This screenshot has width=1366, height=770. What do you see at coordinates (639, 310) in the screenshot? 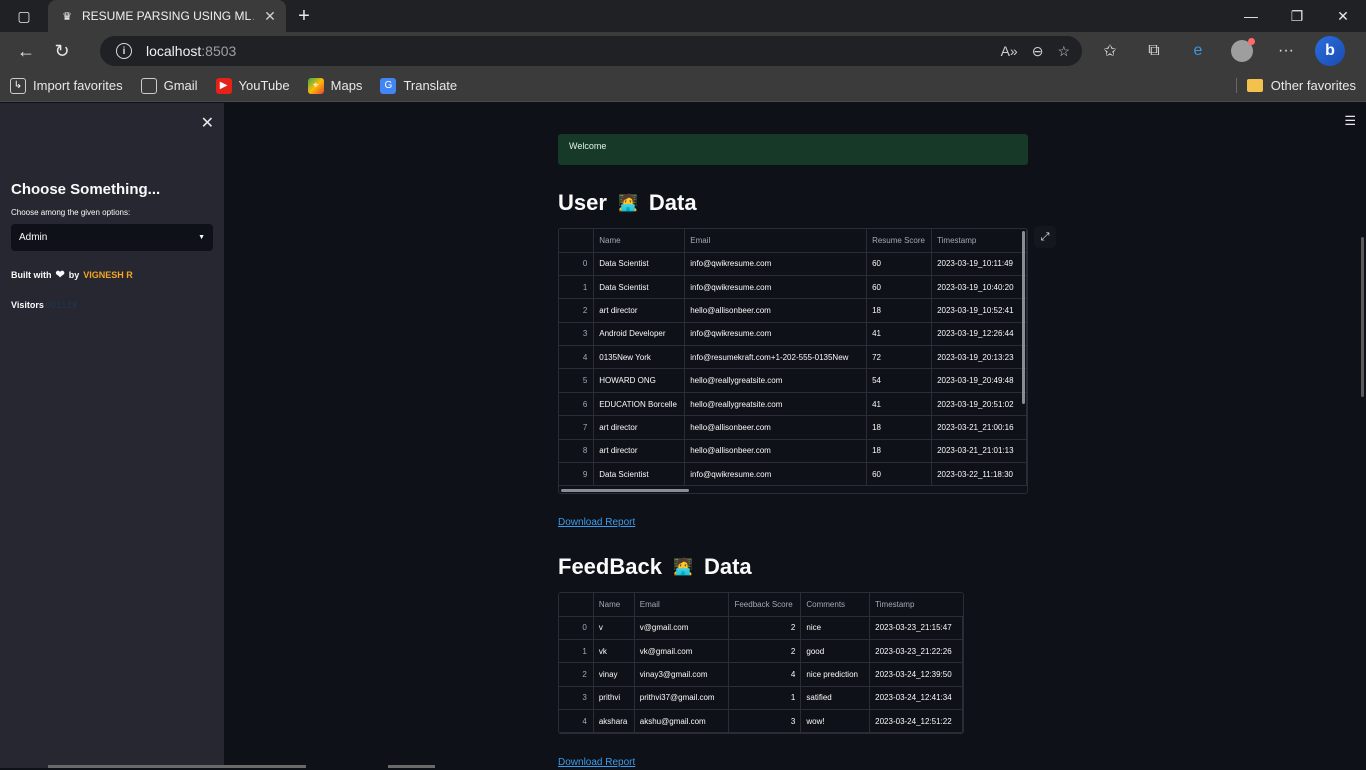
I see `table-cell: art director` at bounding box center [639, 310].